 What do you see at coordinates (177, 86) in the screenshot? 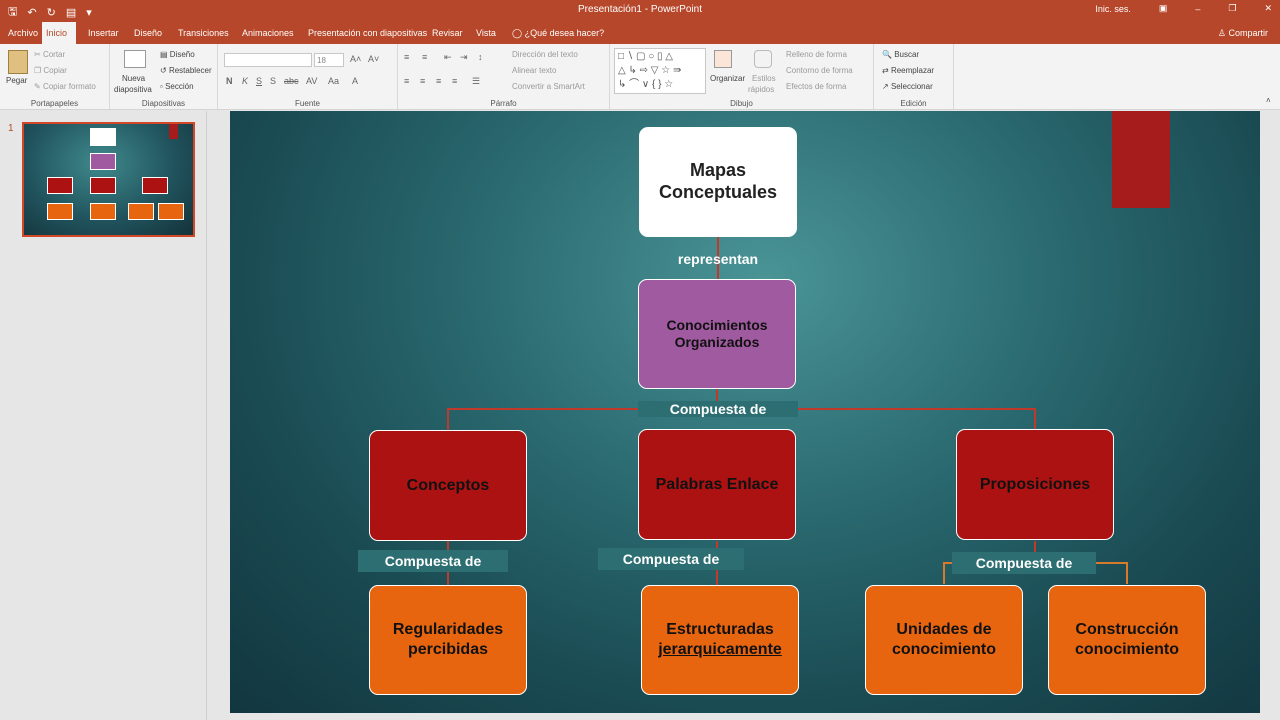
I see `section-button: ▫ Sección` at bounding box center [177, 86].